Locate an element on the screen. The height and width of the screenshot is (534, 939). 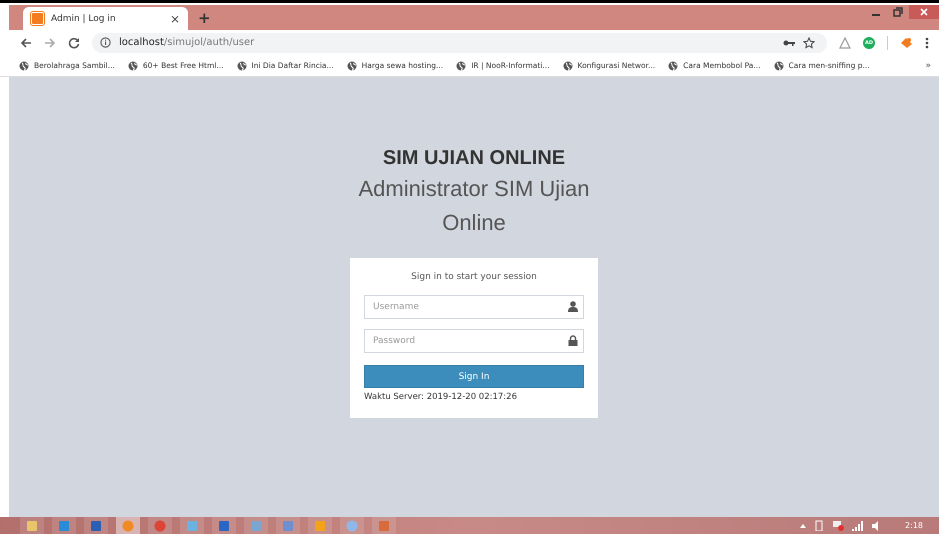
close-icon is located at coordinates (924, 12).